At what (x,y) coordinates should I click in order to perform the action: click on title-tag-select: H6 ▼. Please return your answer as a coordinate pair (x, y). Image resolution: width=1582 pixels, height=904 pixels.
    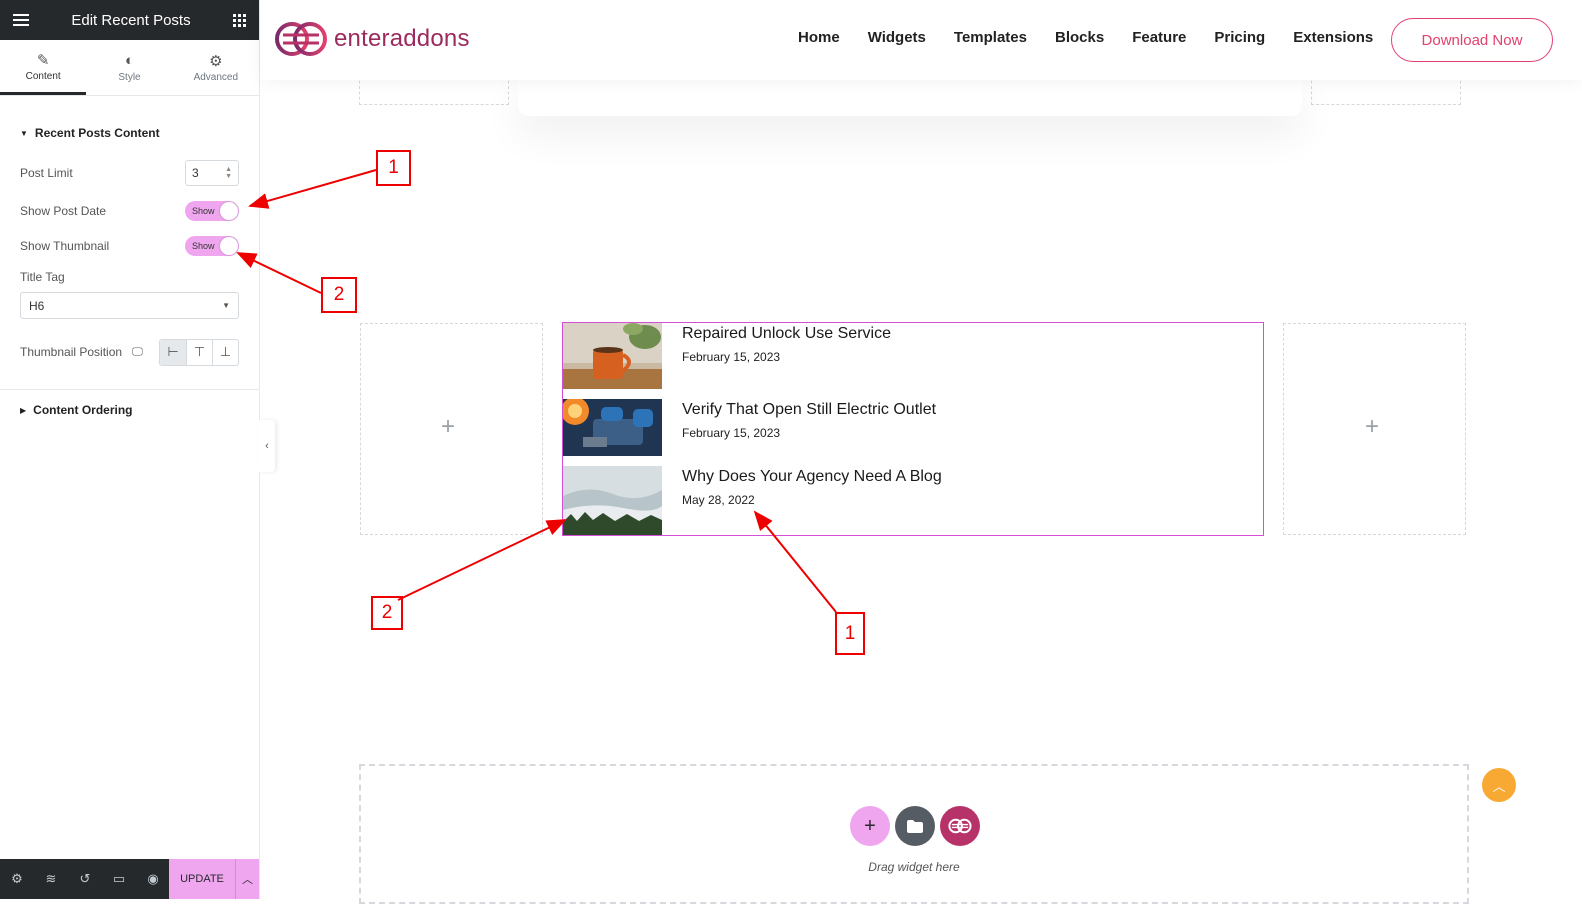
    Looking at the image, I should click on (129, 305).